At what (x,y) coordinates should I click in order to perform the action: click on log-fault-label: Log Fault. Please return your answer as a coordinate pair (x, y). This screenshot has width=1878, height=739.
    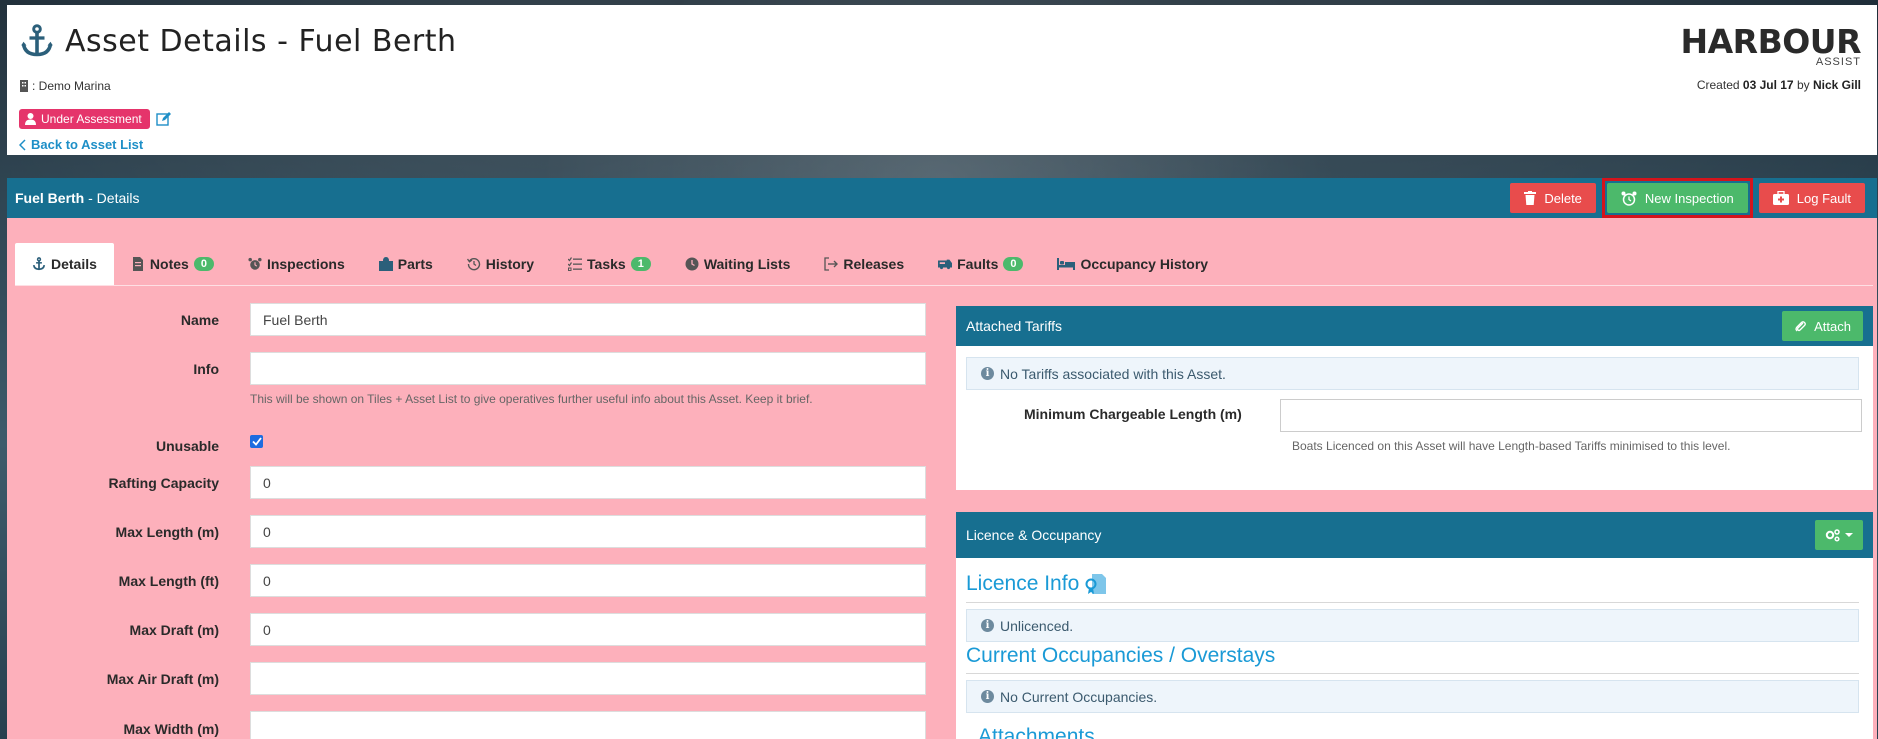
    Looking at the image, I should click on (1823, 198).